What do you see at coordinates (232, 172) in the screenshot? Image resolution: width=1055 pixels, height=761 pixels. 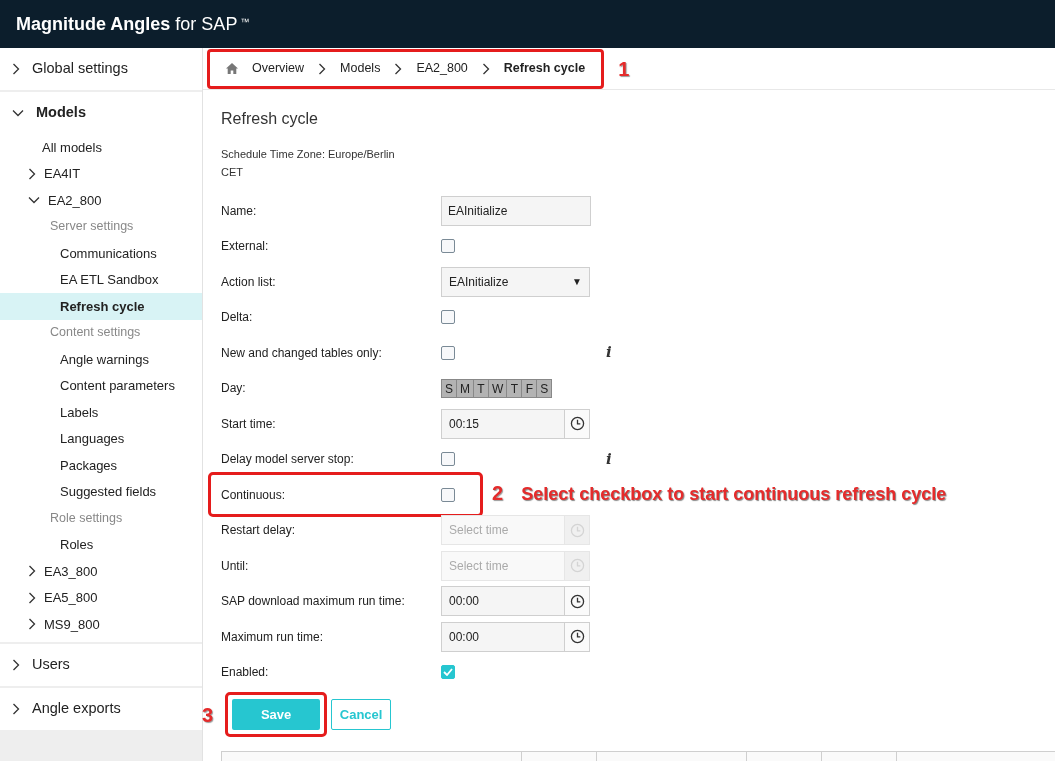 I see `timezone-text: CET` at bounding box center [232, 172].